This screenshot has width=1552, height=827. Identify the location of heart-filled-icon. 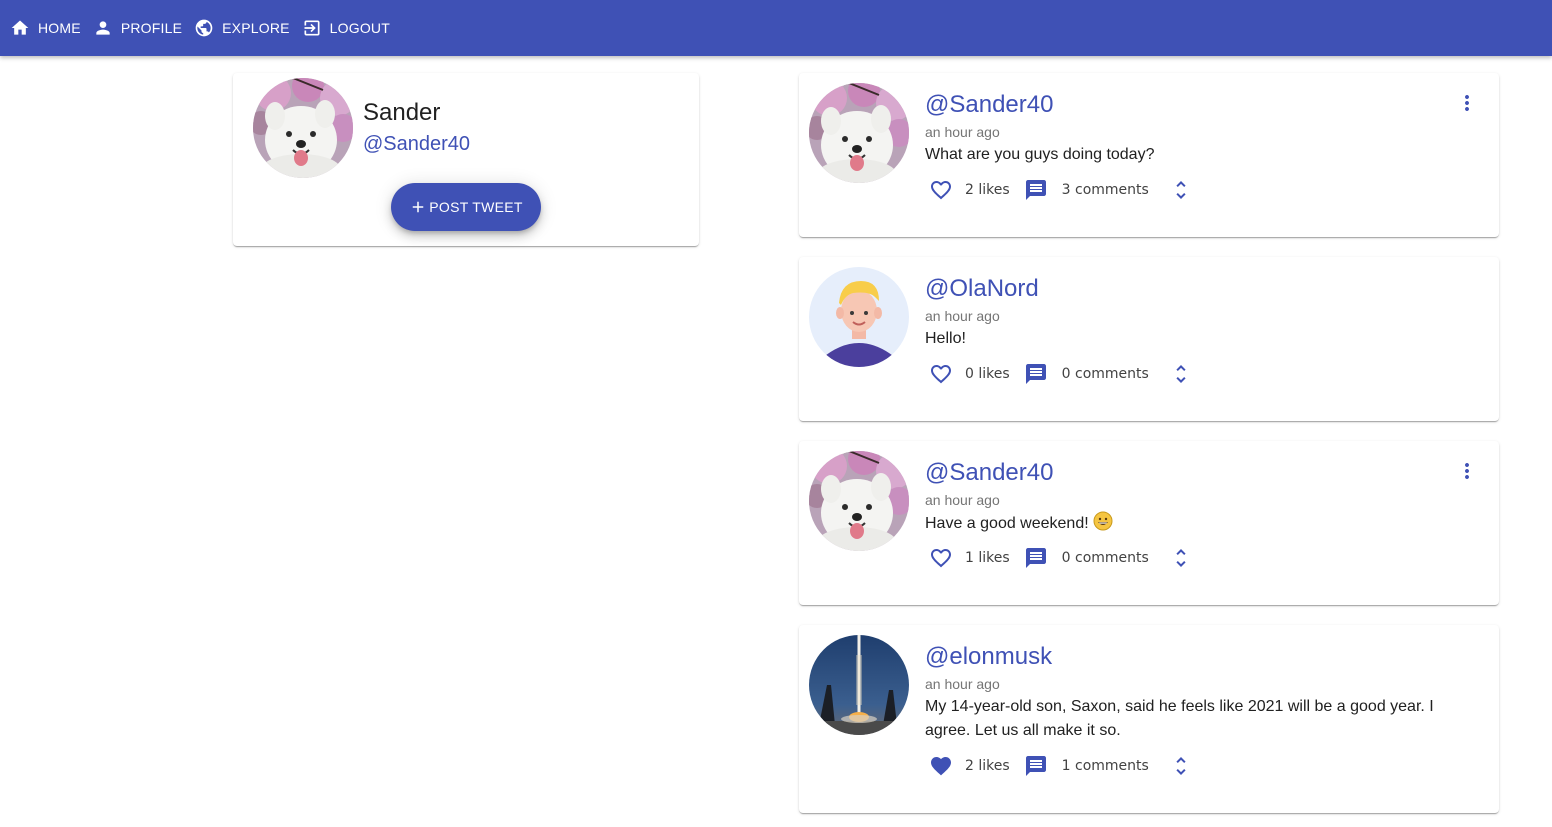
(941, 766).